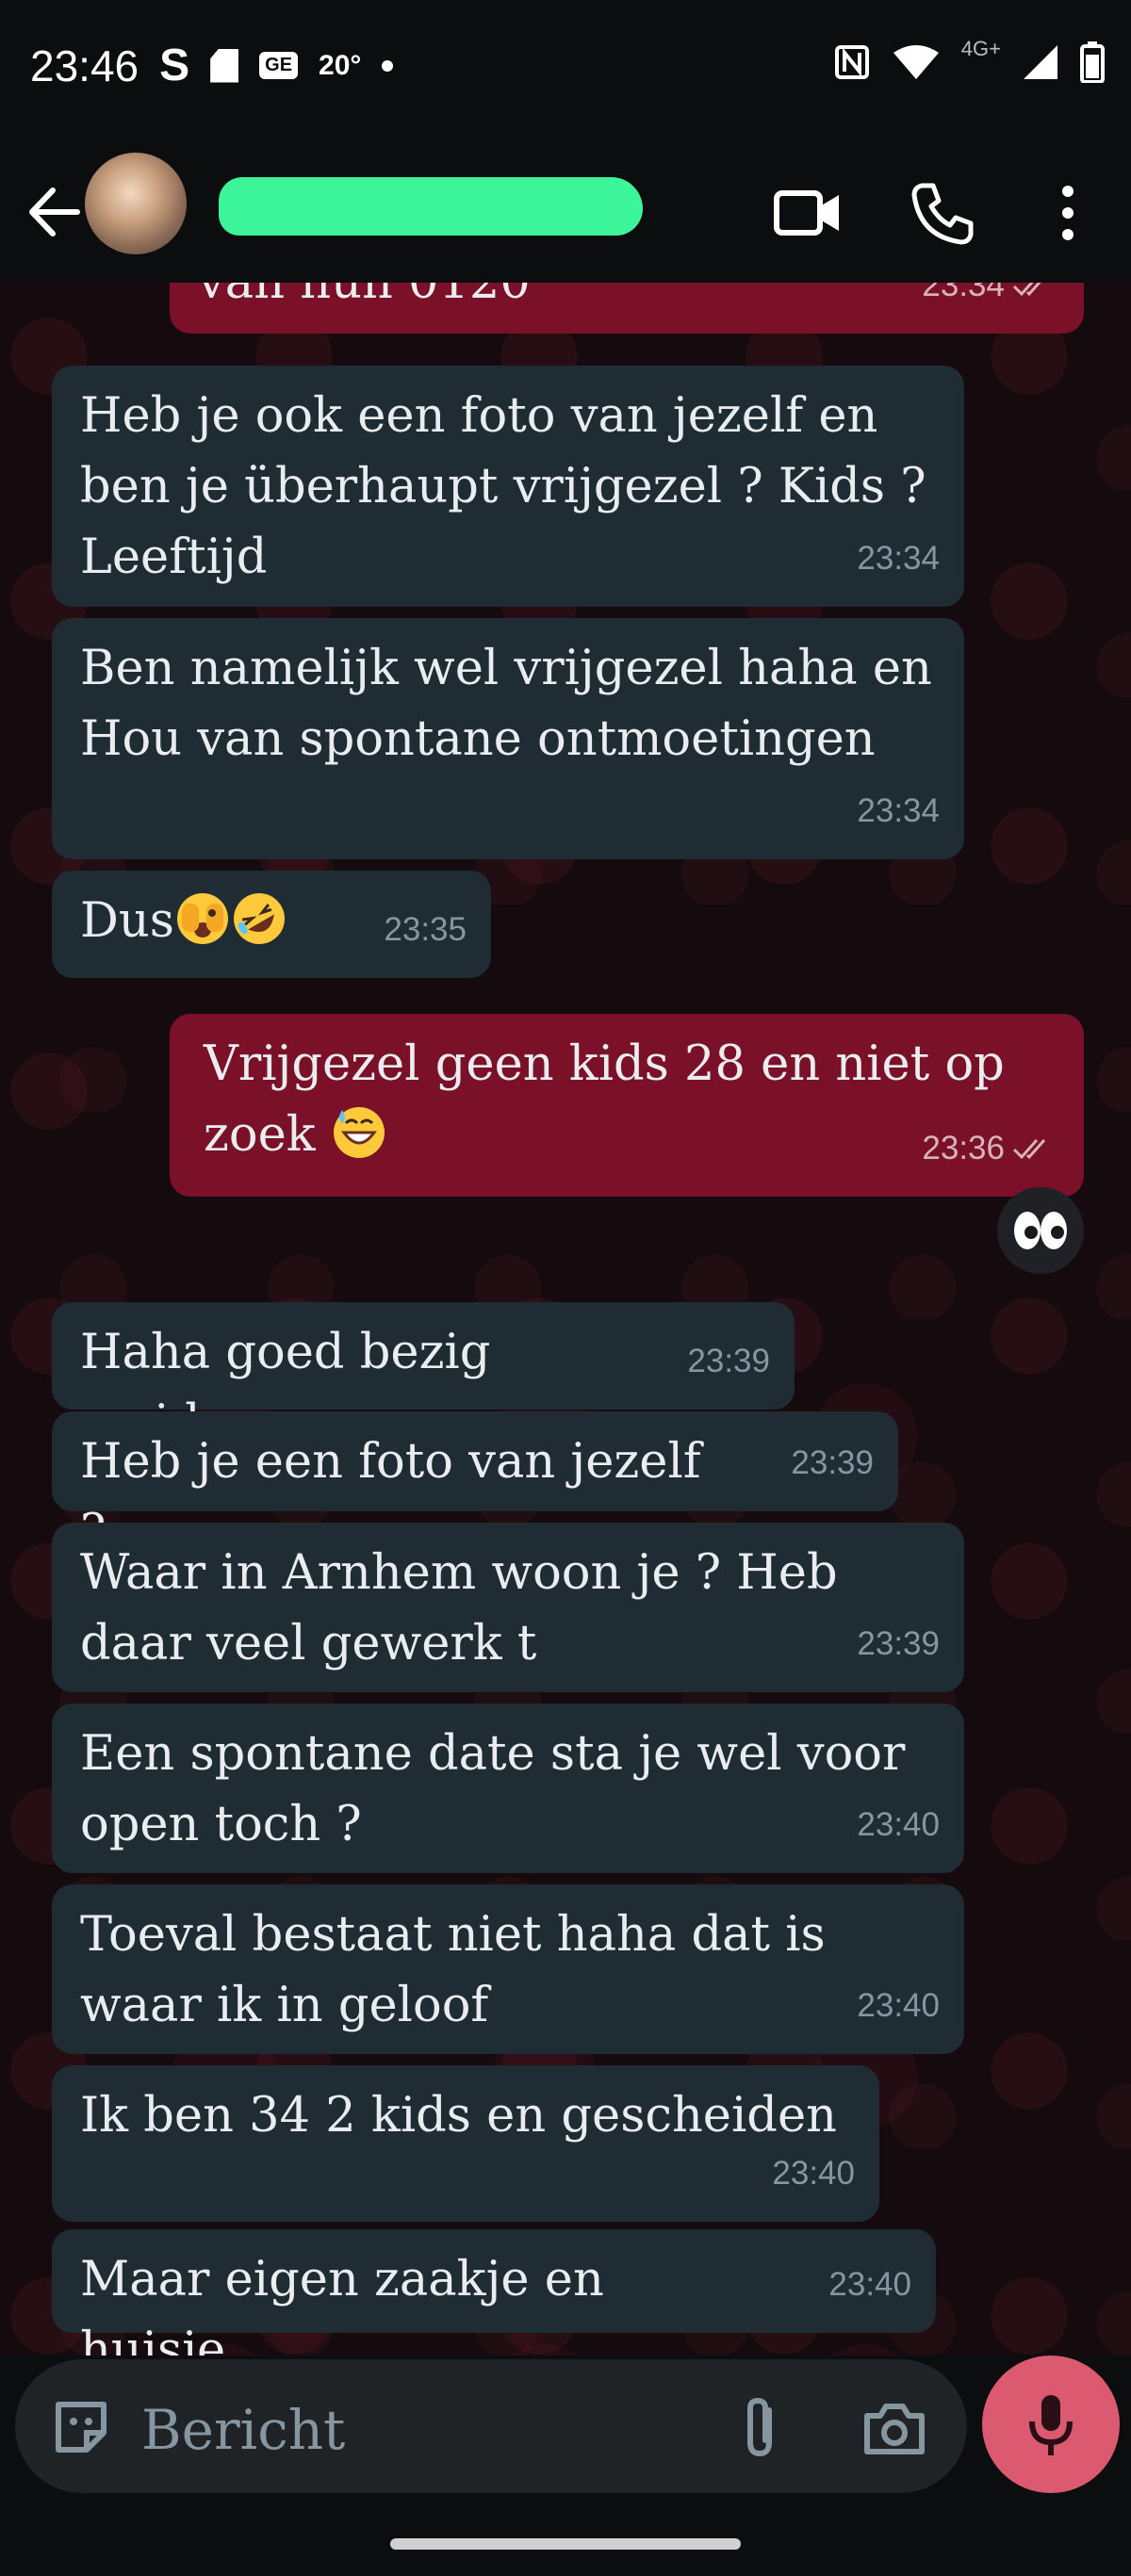  What do you see at coordinates (426, 929) in the screenshot?
I see `message-time: 23:35` at bounding box center [426, 929].